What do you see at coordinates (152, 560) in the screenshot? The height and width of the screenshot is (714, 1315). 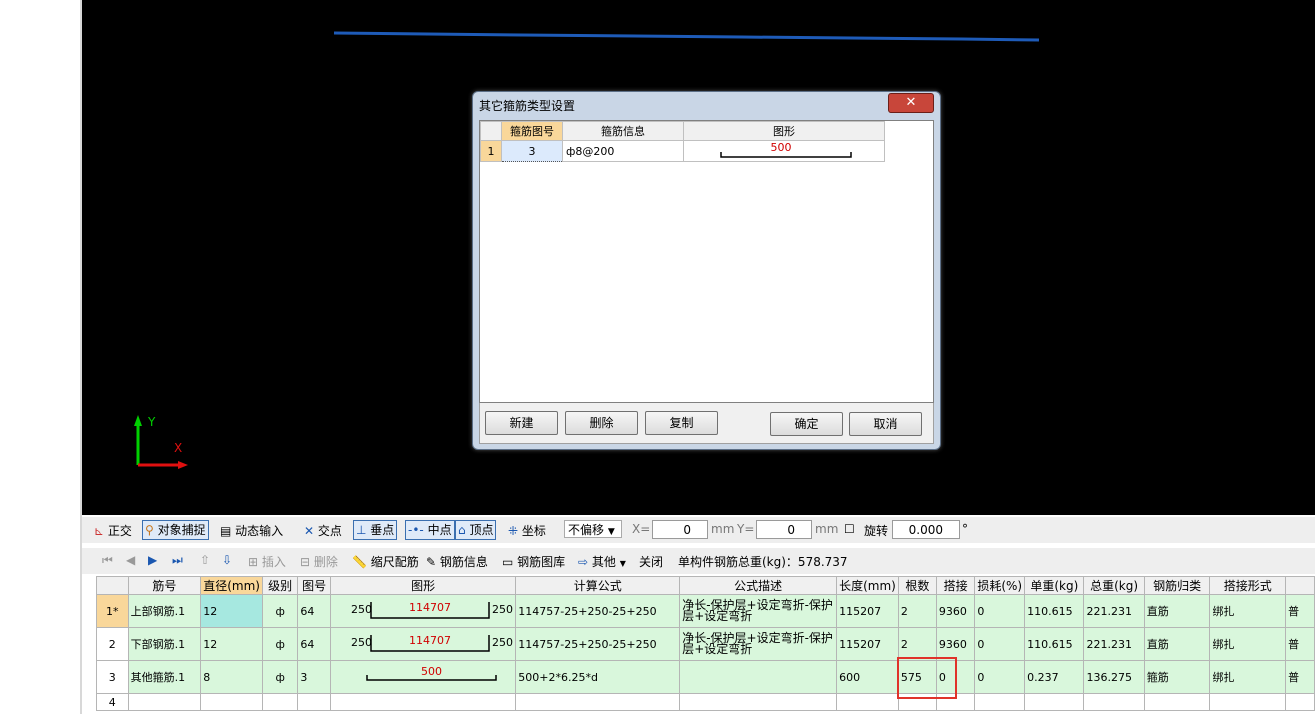 I see `next-icon: ▶` at bounding box center [152, 560].